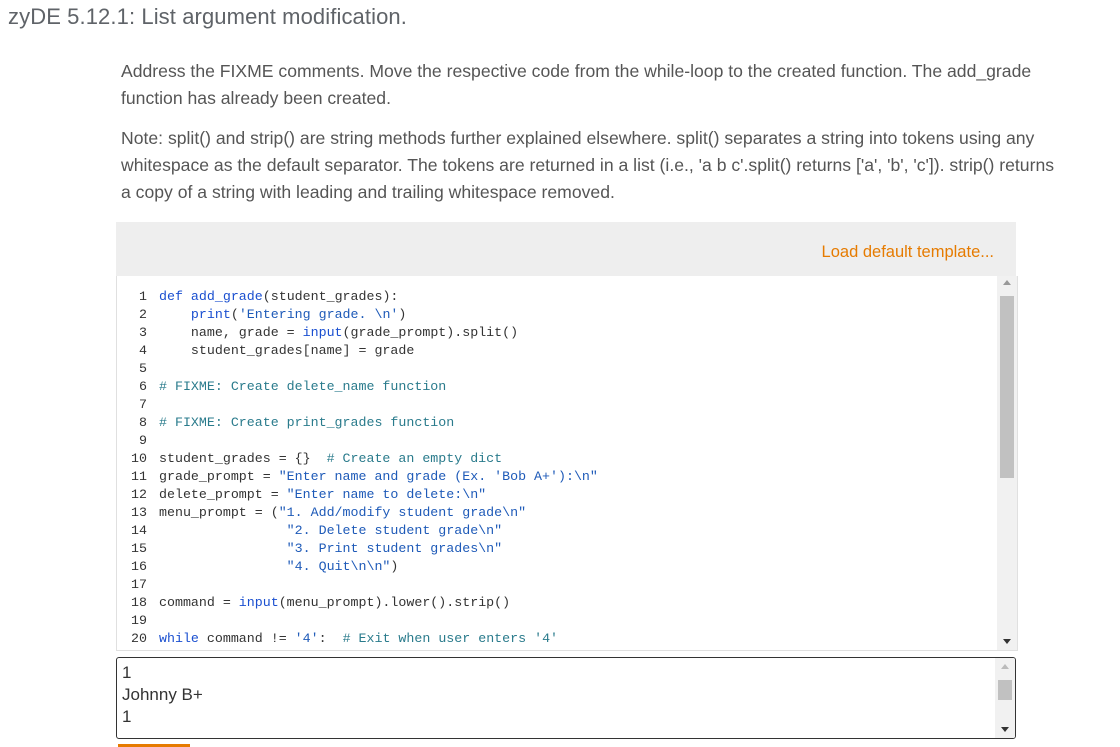 Image resolution: width=1120 pixels, height=747 pixels. Describe the element at coordinates (1005, 666) in the screenshot. I see `input-scroll-up-arrow-icon` at that location.